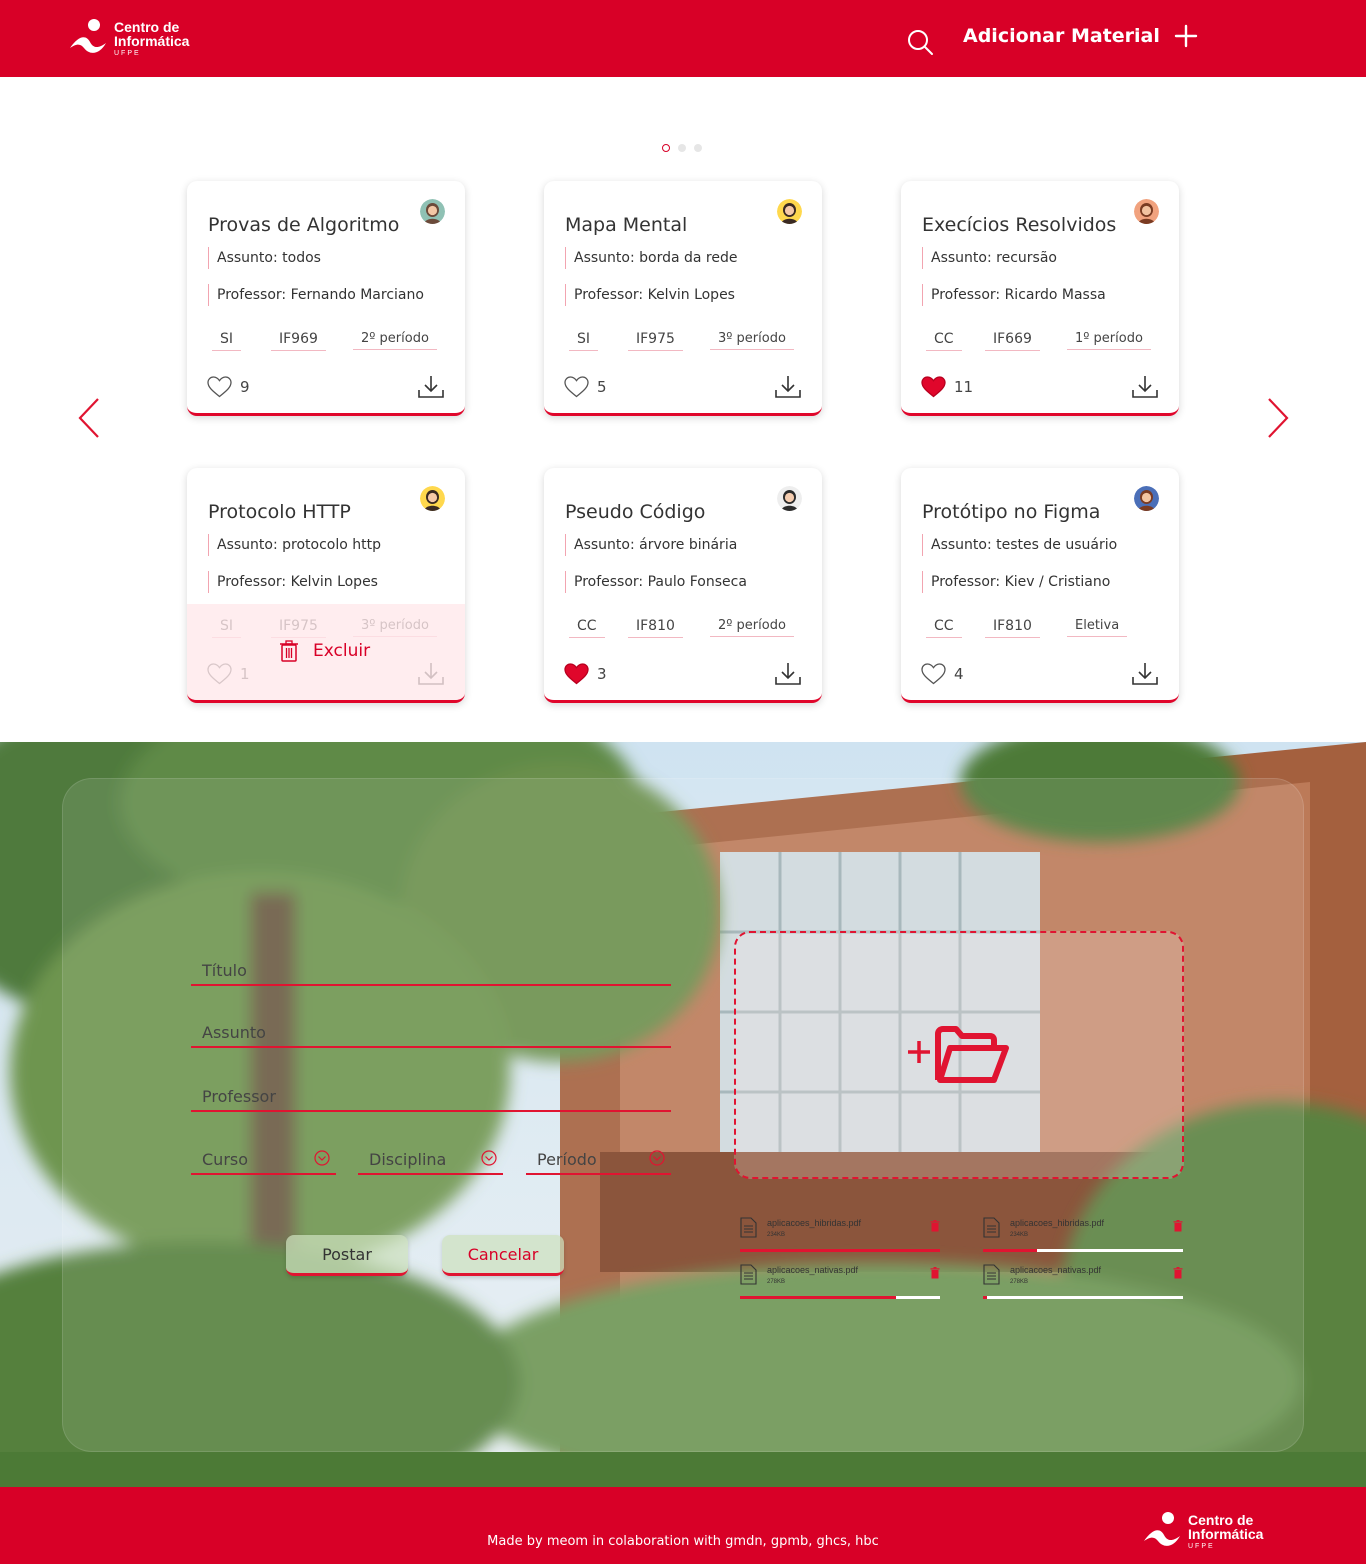  What do you see at coordinates (431, 1033) in the screenshot?
I see `subject-field: Assunto` at bounding box center [431, 1033].